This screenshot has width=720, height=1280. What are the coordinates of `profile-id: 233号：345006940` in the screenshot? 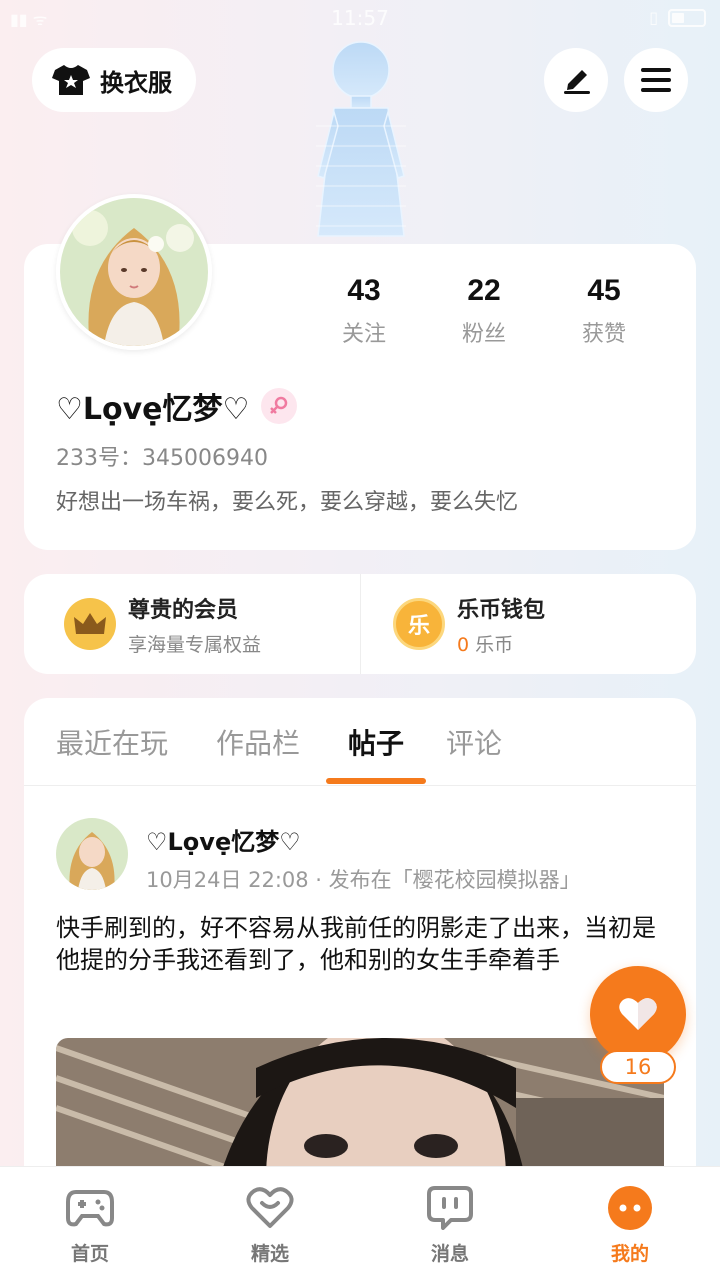 It's located at (162, 458).